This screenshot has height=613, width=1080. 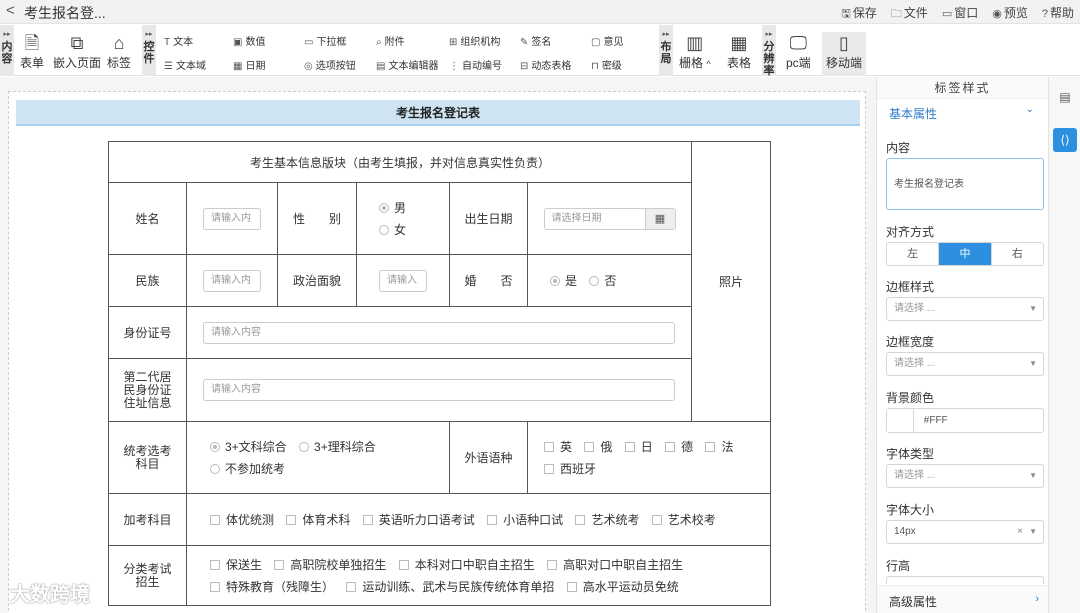 I want to click on align-segmented: 左 中 右, so click(x=965, y=254).